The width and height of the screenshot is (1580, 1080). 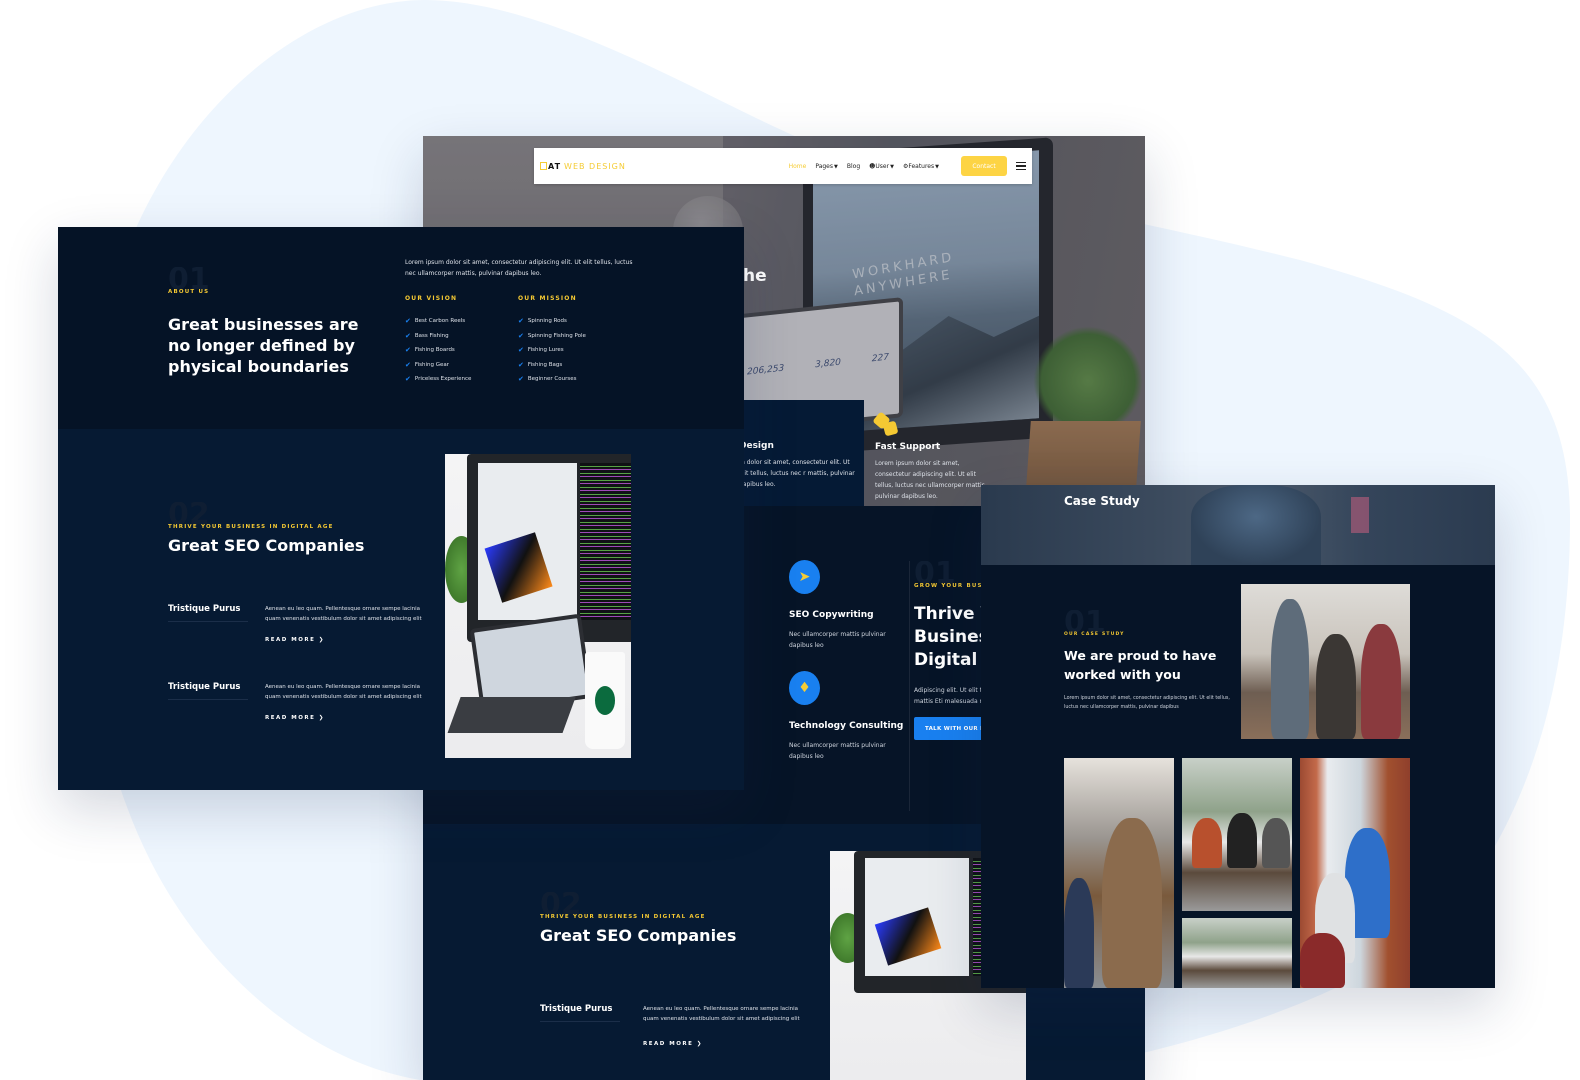 I want to click on nav-user: ☻User▼, so click(x=881, y=166).